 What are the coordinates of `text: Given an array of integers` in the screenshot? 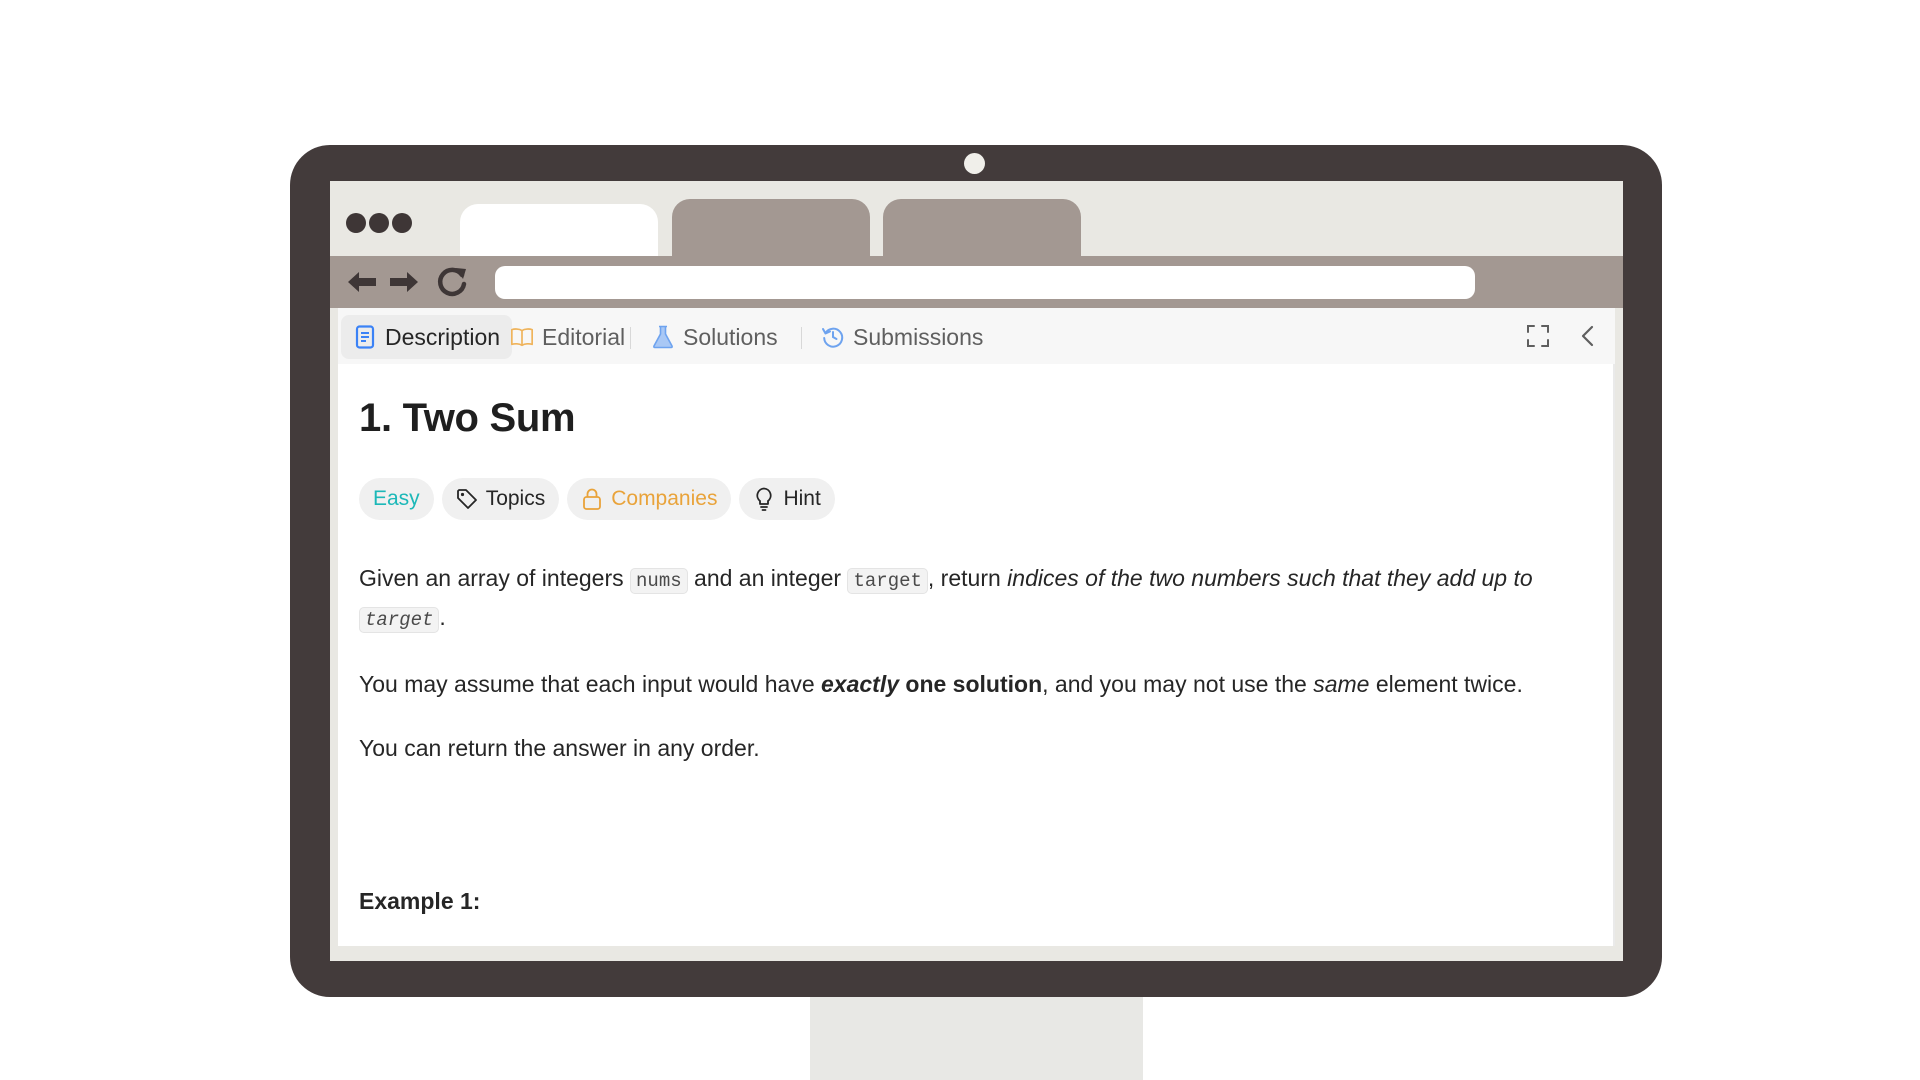 It's located at (495, 578).